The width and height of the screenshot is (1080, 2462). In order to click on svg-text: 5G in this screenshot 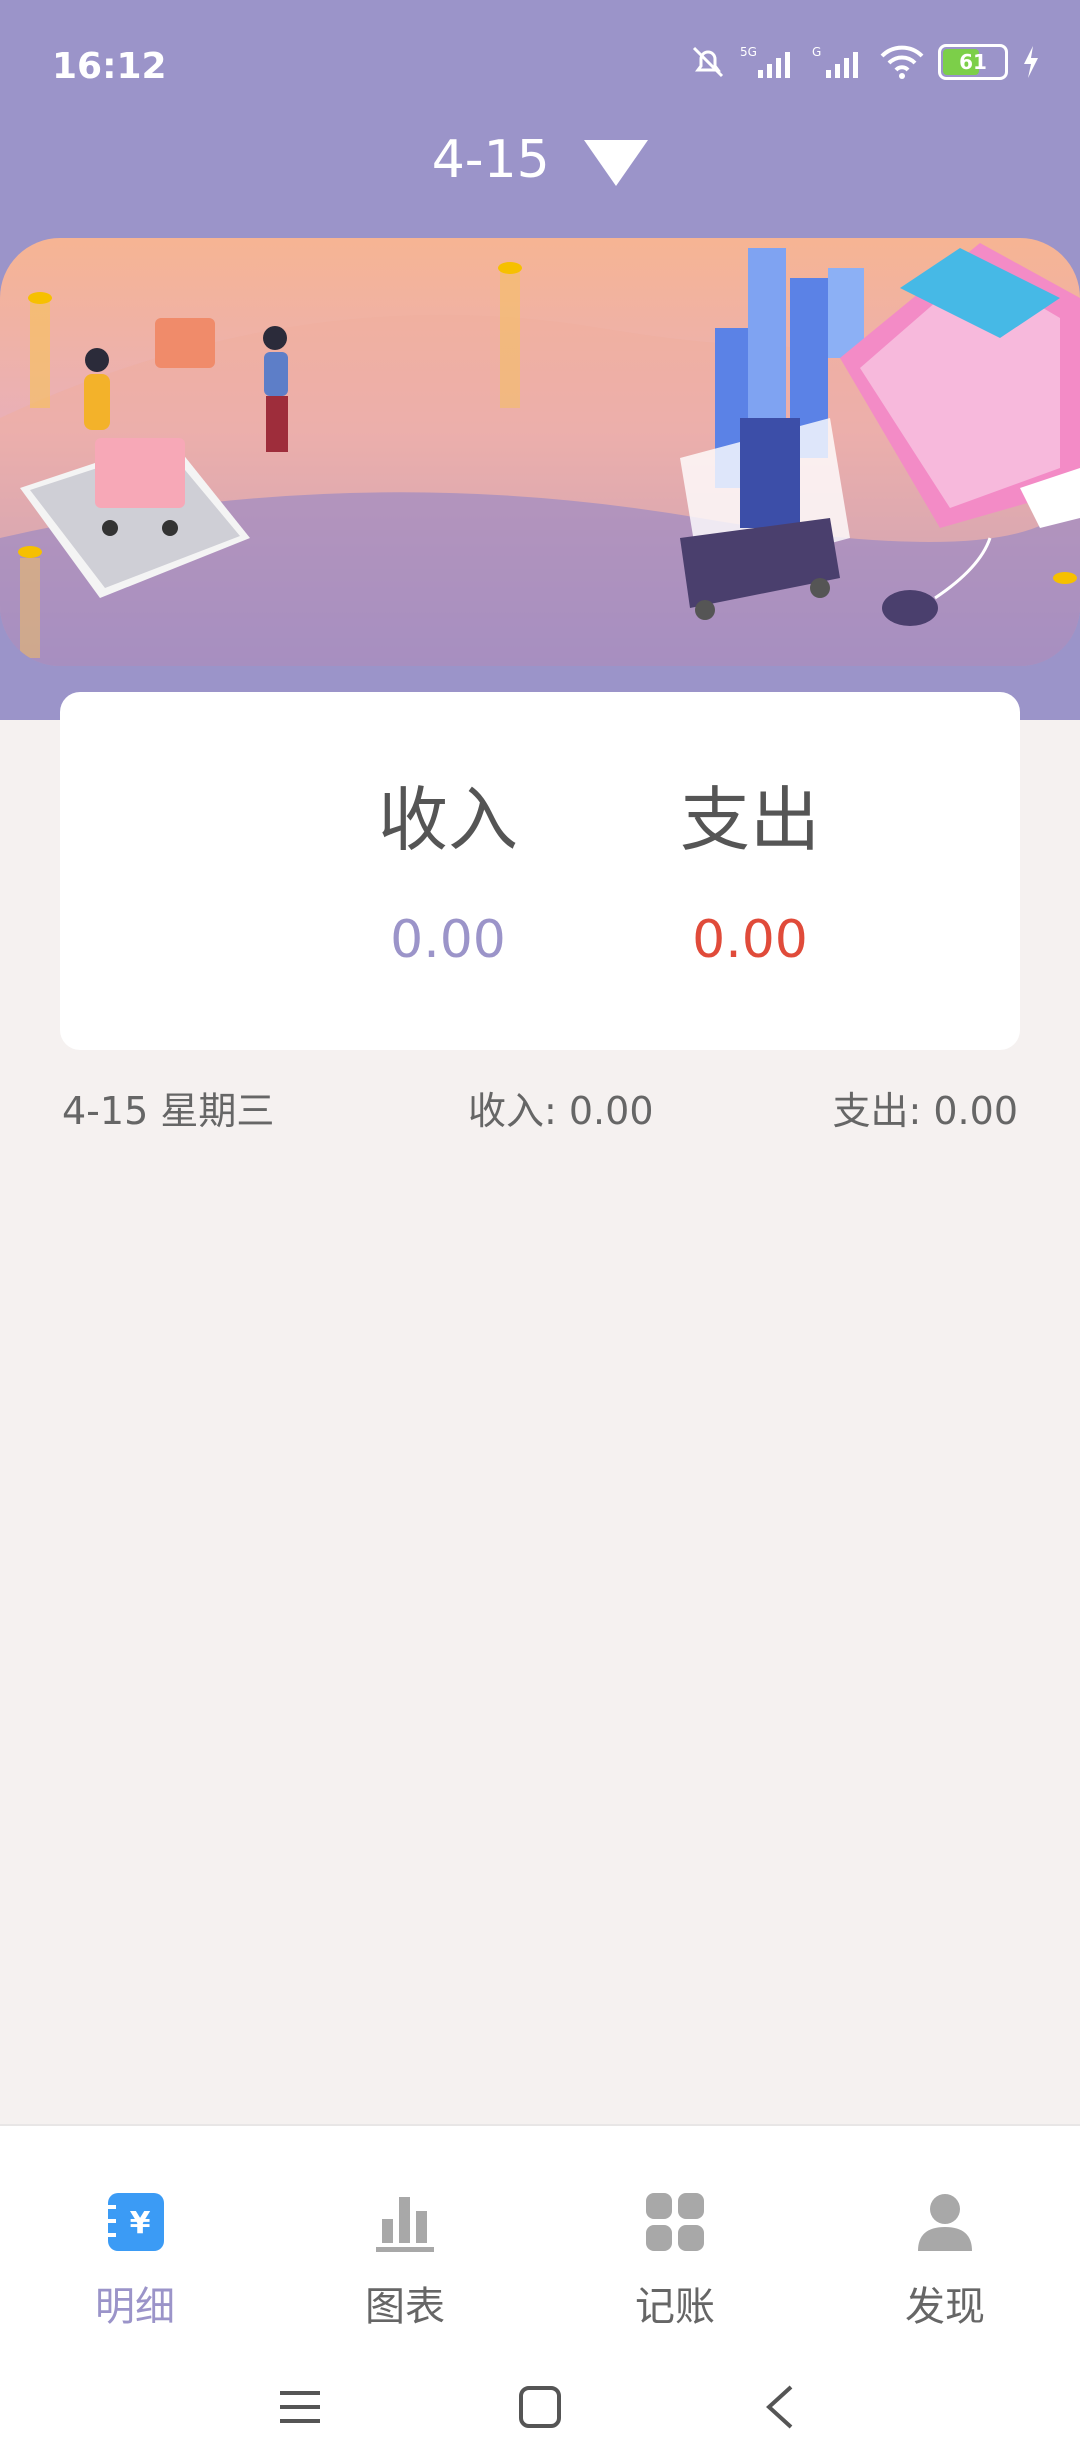, I will do `click(748, 52)`.